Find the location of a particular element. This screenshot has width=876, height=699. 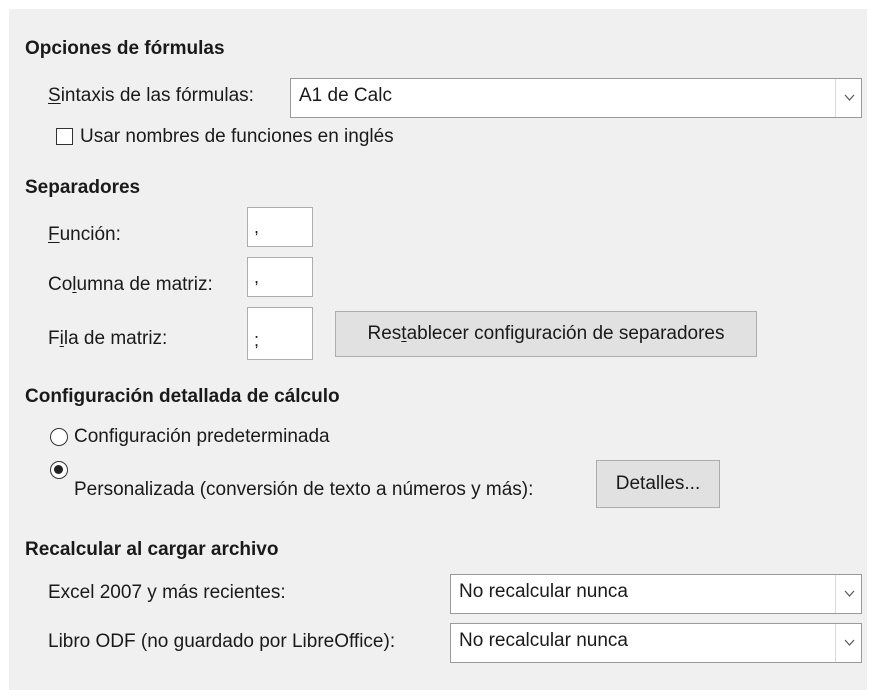

odf-recalc-label: Libro ODF (no guardado por LibreOffice): is located at coordinates (222, 641).